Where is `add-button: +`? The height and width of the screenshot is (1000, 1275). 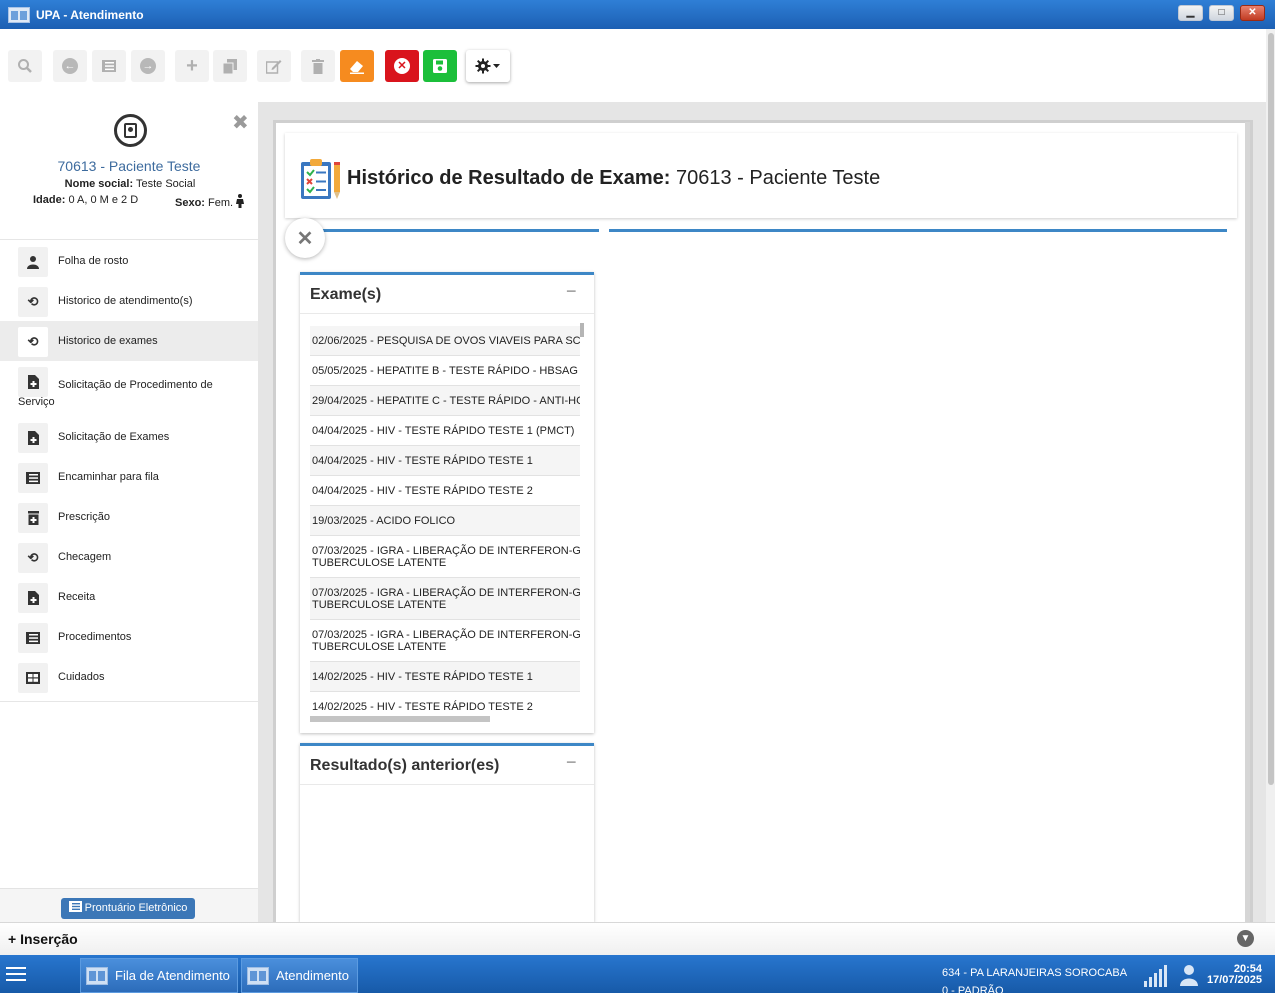
add-button: + is located at coordinates (192, 66).